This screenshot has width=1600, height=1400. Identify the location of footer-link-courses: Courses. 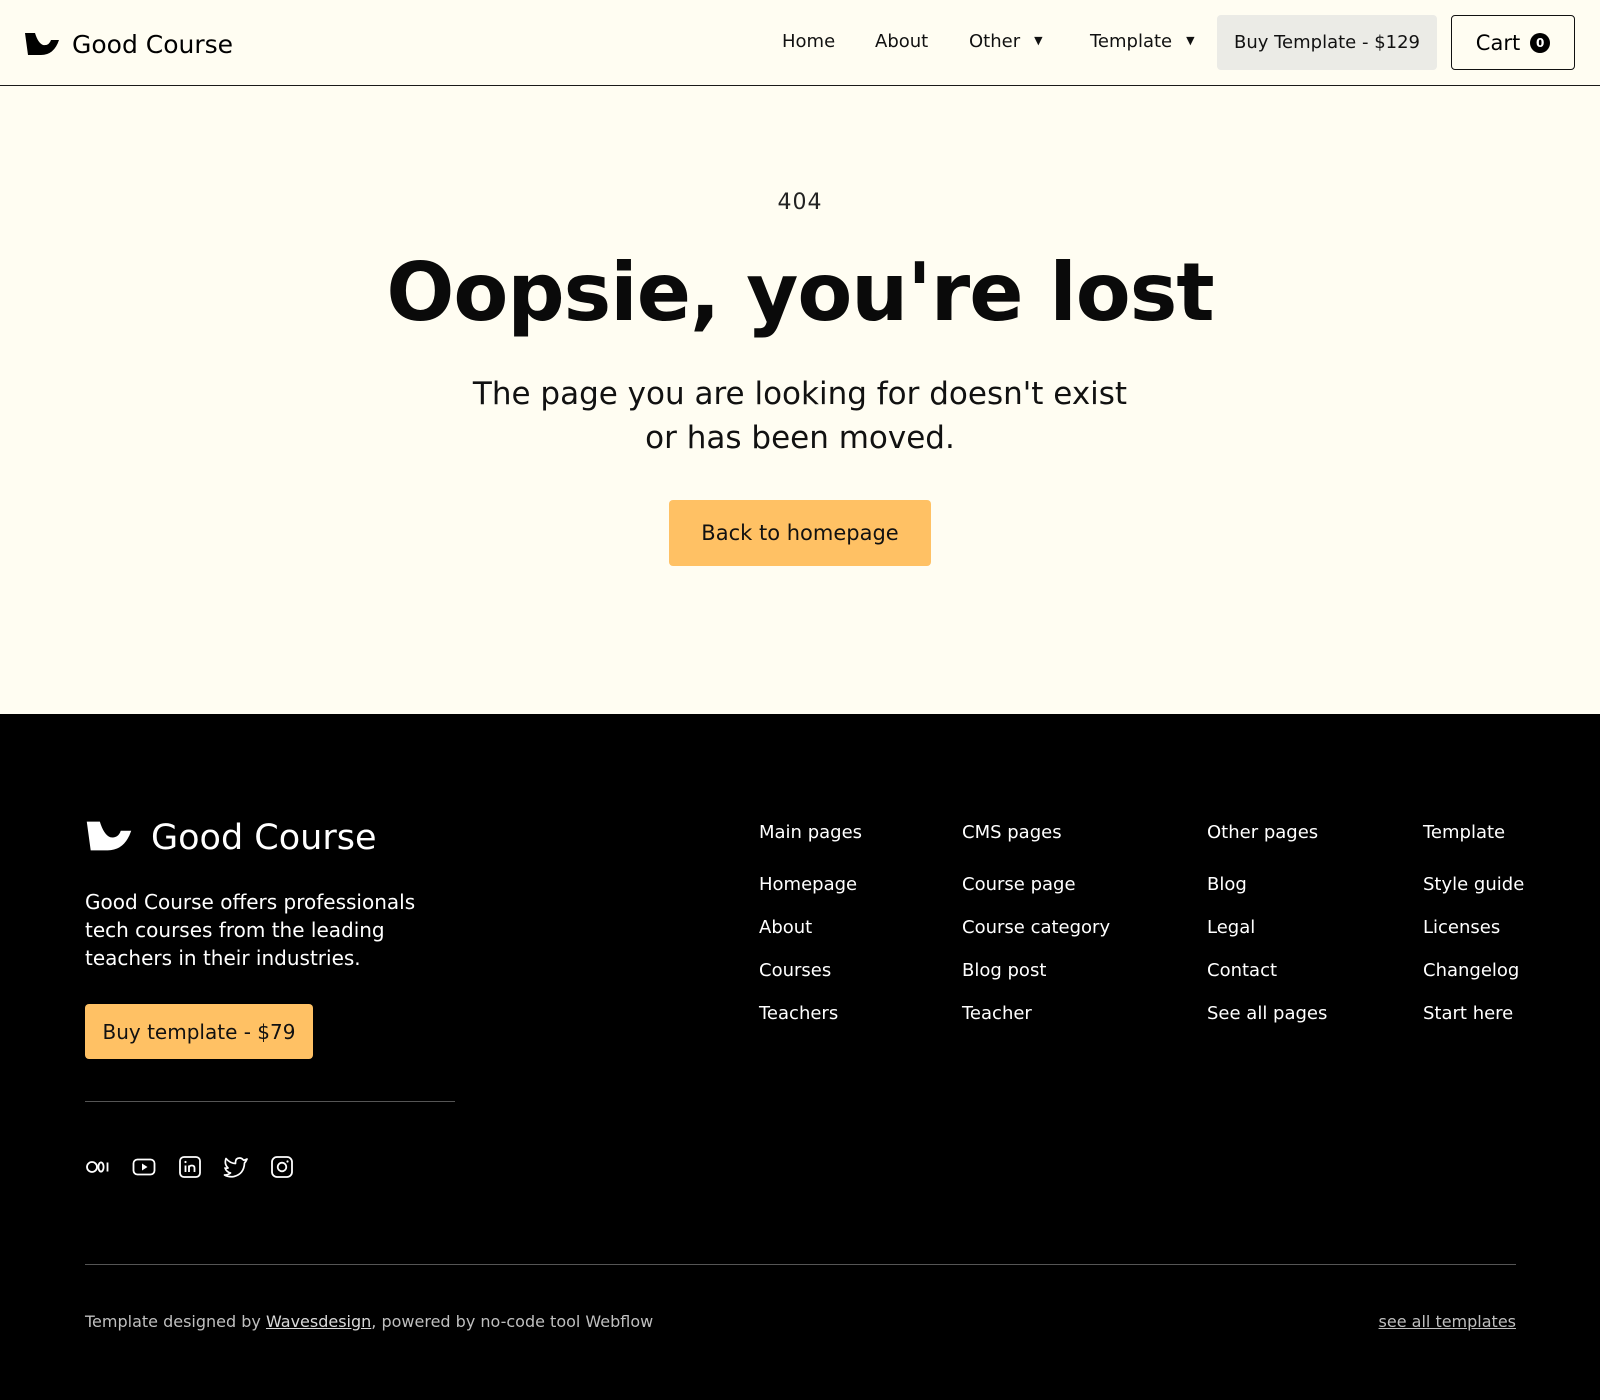
(810, 971).